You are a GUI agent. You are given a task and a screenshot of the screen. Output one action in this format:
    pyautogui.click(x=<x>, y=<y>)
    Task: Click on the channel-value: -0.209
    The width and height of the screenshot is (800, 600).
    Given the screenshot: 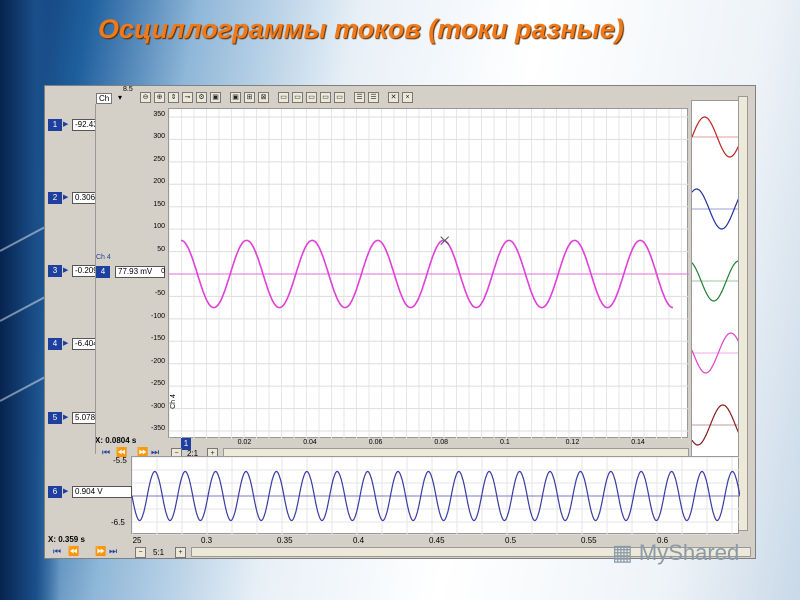 What is the action you would take?
    pyautogui.click(x=84, y=271)
    